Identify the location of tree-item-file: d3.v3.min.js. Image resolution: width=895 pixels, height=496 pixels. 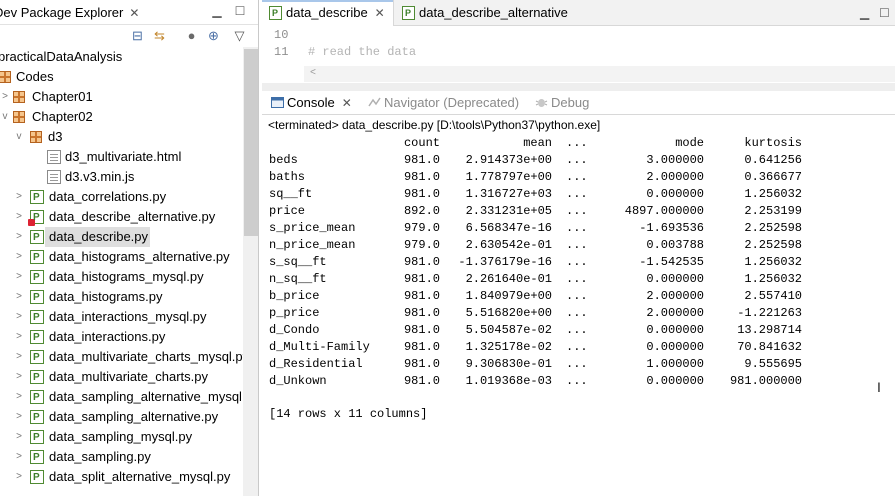
(121, 177).